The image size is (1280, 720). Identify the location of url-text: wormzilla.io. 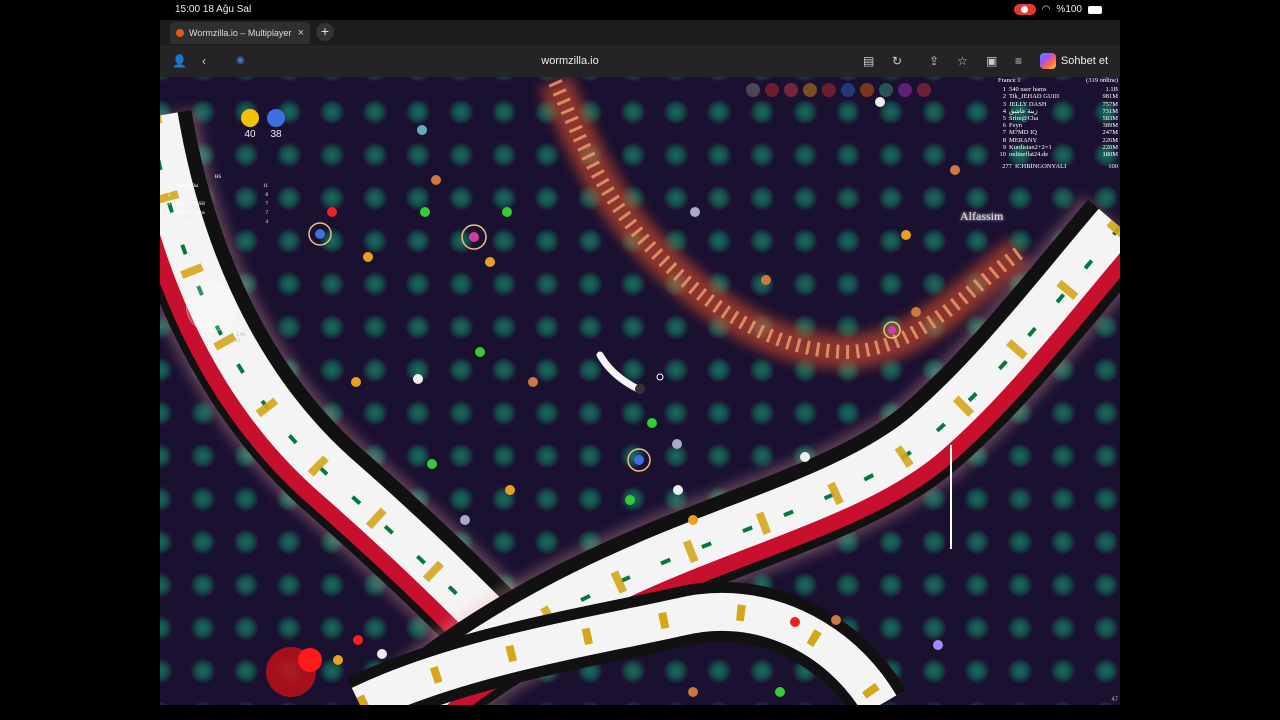
(570, 61).